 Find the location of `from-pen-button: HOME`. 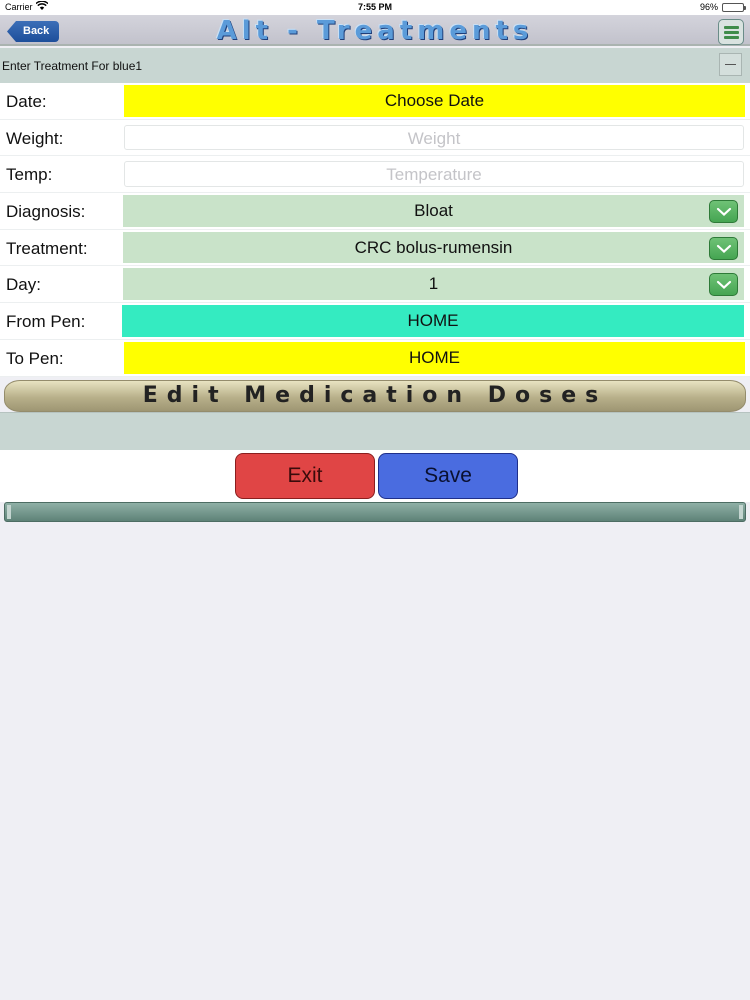

from-pen-button: HOME is located at coordinates (433, 321).